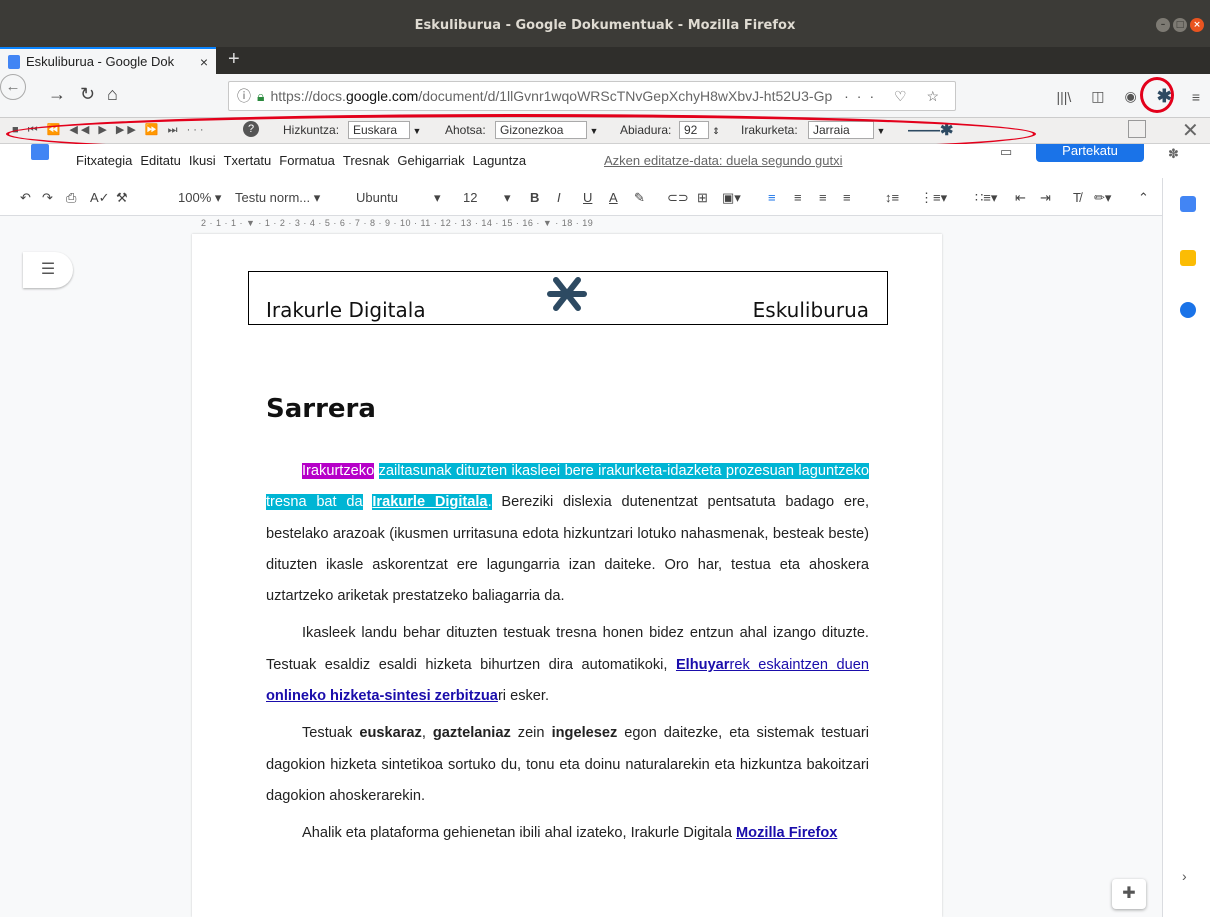 The width and height of the screenshot is (1210, 917). What do you see at coordinates (986, 198) in the screenshot?
I see `bulleted-list-icon: ∷≡▾` at bounding box center [986, 198].